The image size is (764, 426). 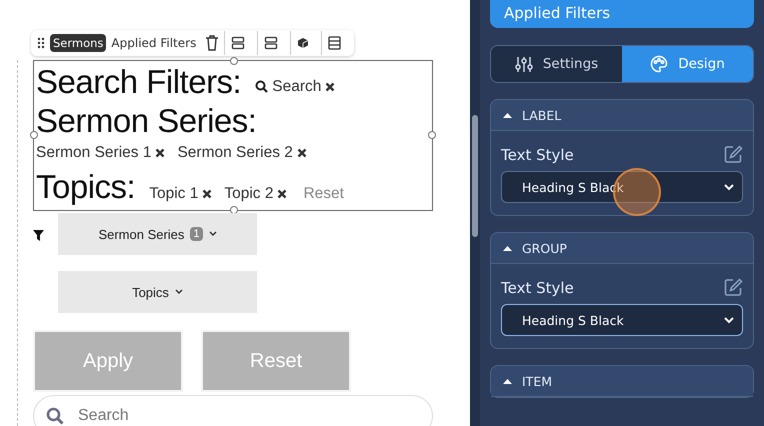 I want to click on panel-tab: Settings, so click(x=556, y=64).